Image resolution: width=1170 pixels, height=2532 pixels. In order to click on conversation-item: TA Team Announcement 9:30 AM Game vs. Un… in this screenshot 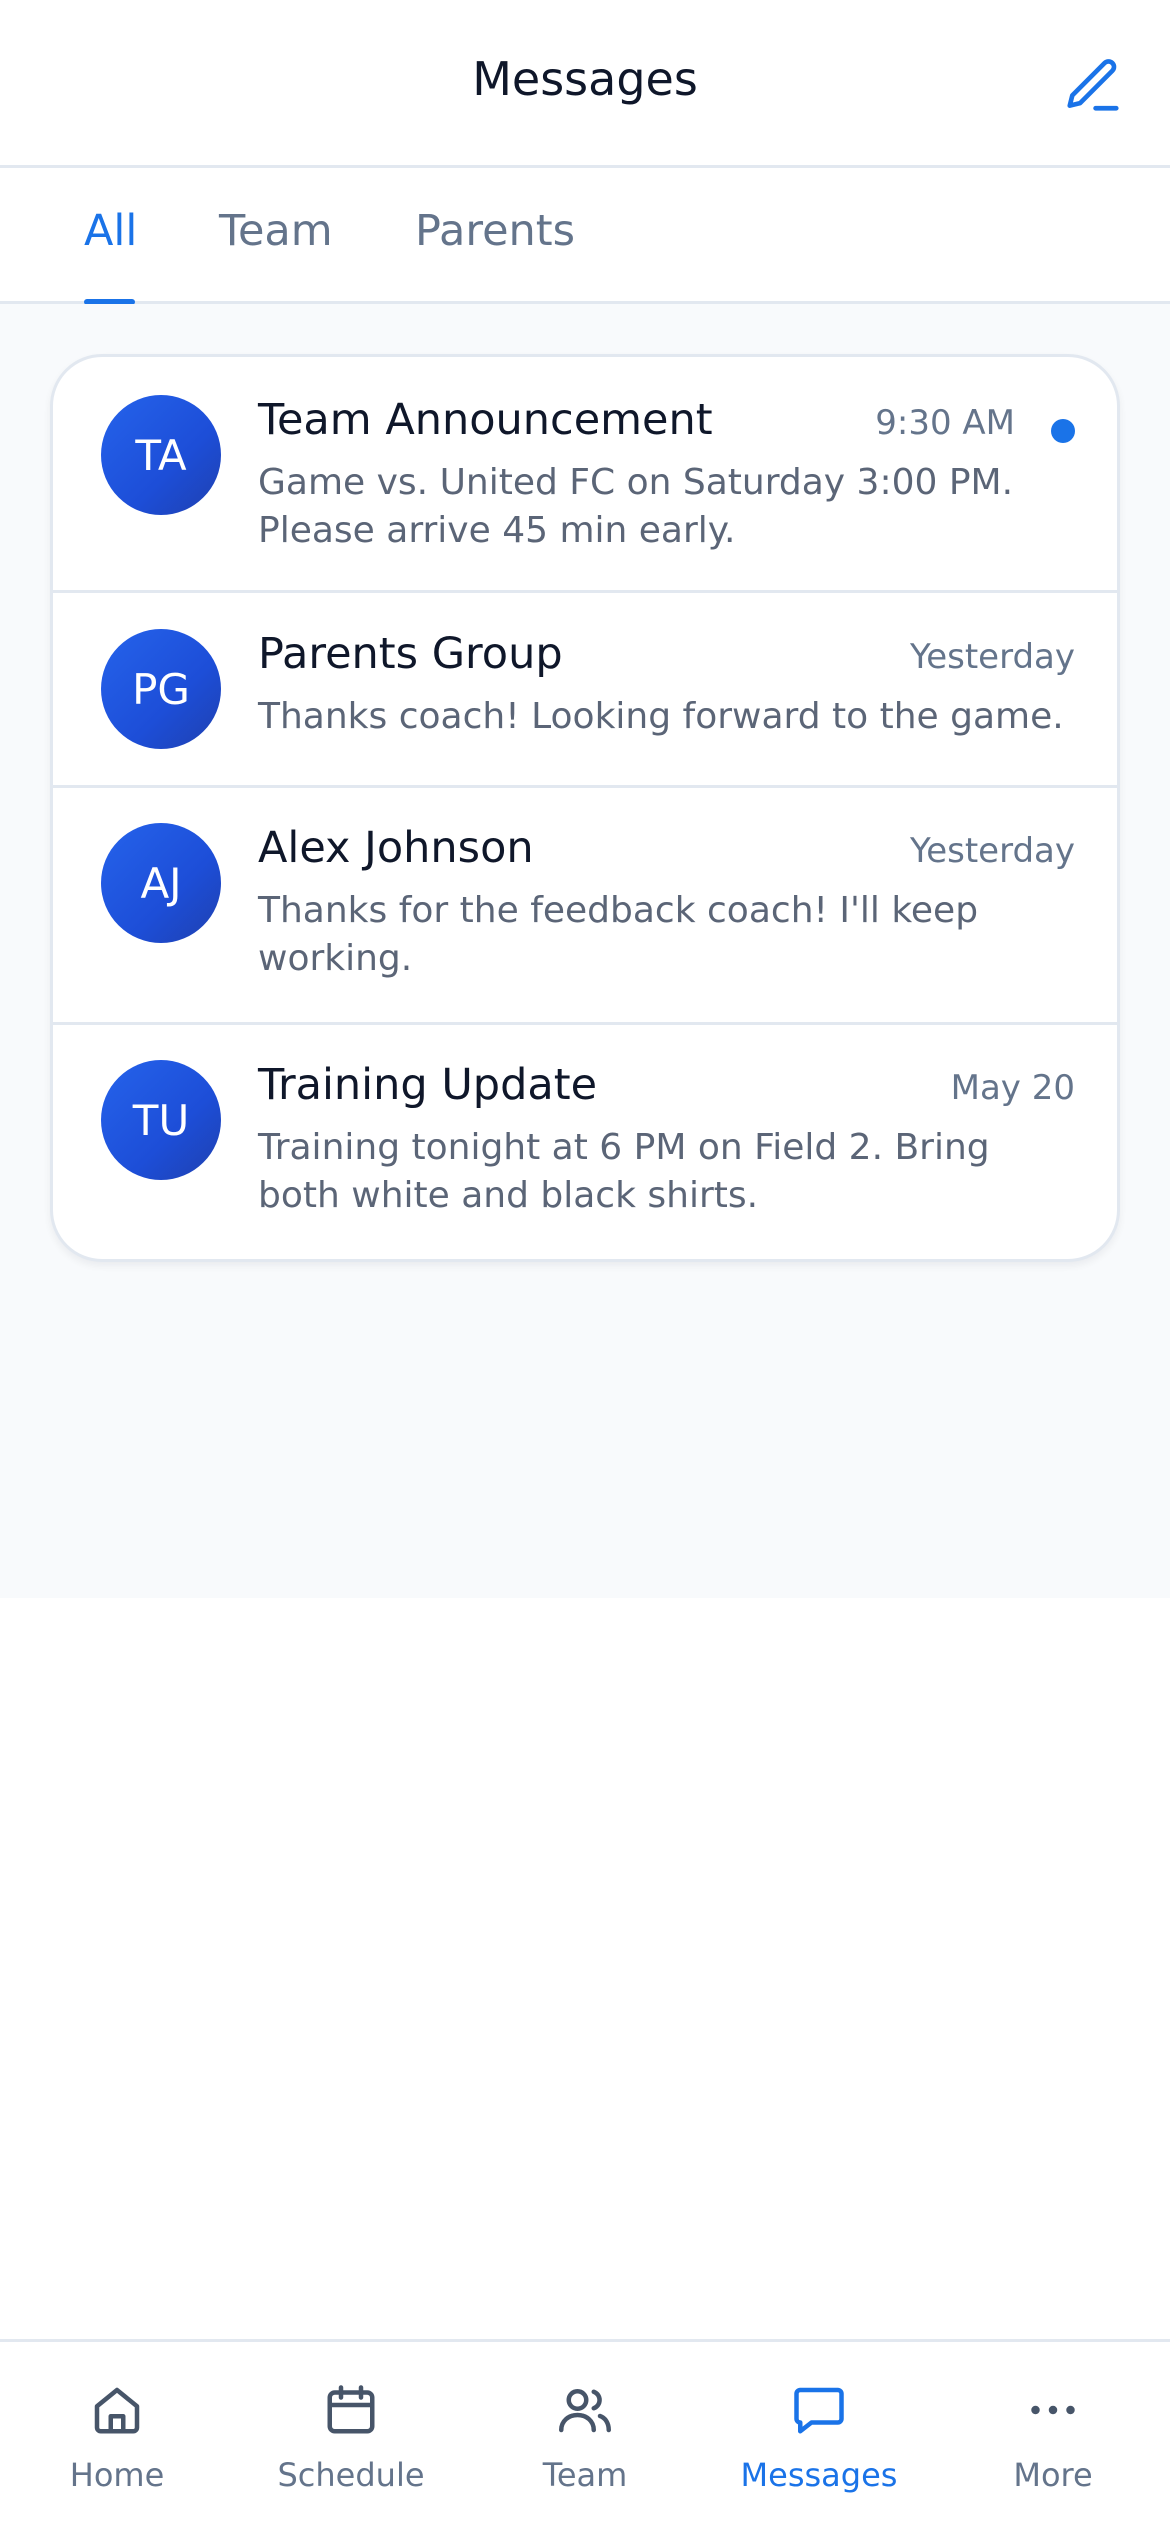, I will do `click(585, 475)`.